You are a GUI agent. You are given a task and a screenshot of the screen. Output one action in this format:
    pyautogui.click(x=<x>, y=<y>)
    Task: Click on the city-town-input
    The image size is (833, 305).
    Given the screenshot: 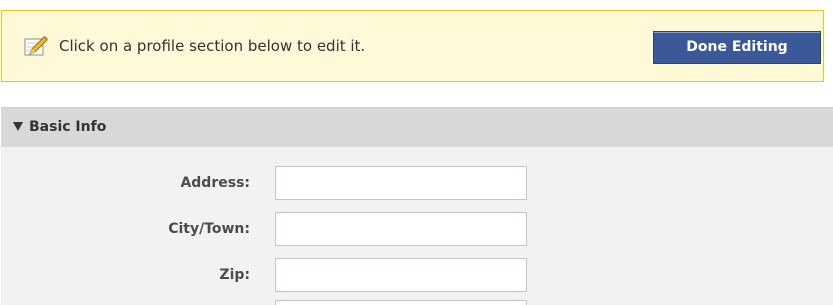 What is the action you would take?
    pyautogui.click(x=401, y=229)
    